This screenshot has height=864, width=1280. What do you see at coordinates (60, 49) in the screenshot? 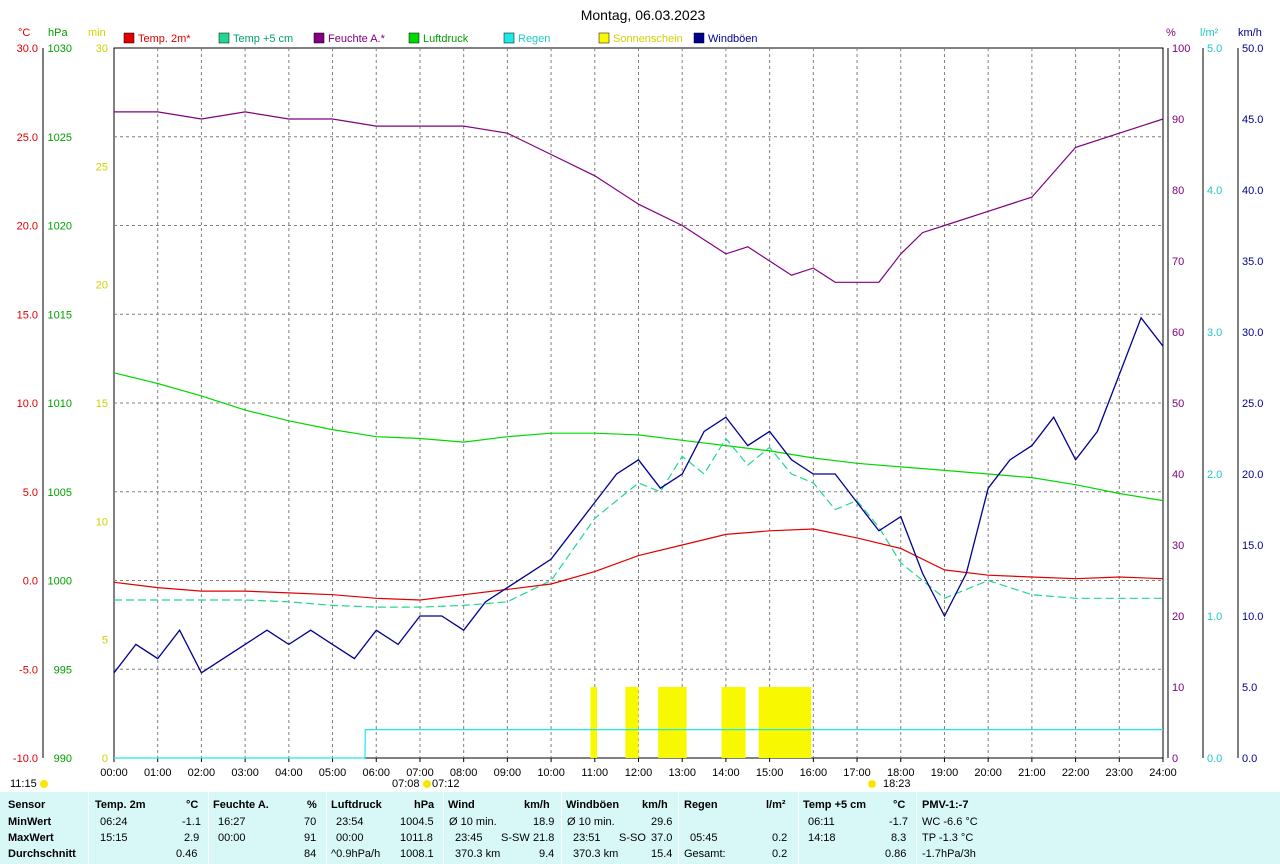
I see `pressure-tick-label: 1030` at bounding box center [60, 49].